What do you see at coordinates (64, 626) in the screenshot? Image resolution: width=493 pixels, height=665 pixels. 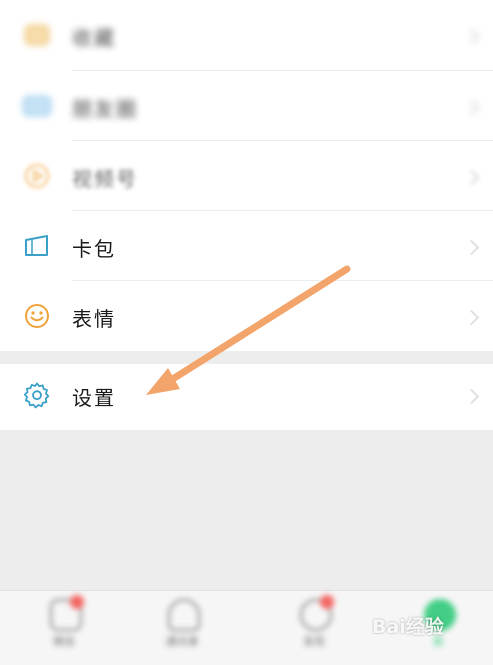 I see `tab-chats: 微信` at bounding box center [64, 626].